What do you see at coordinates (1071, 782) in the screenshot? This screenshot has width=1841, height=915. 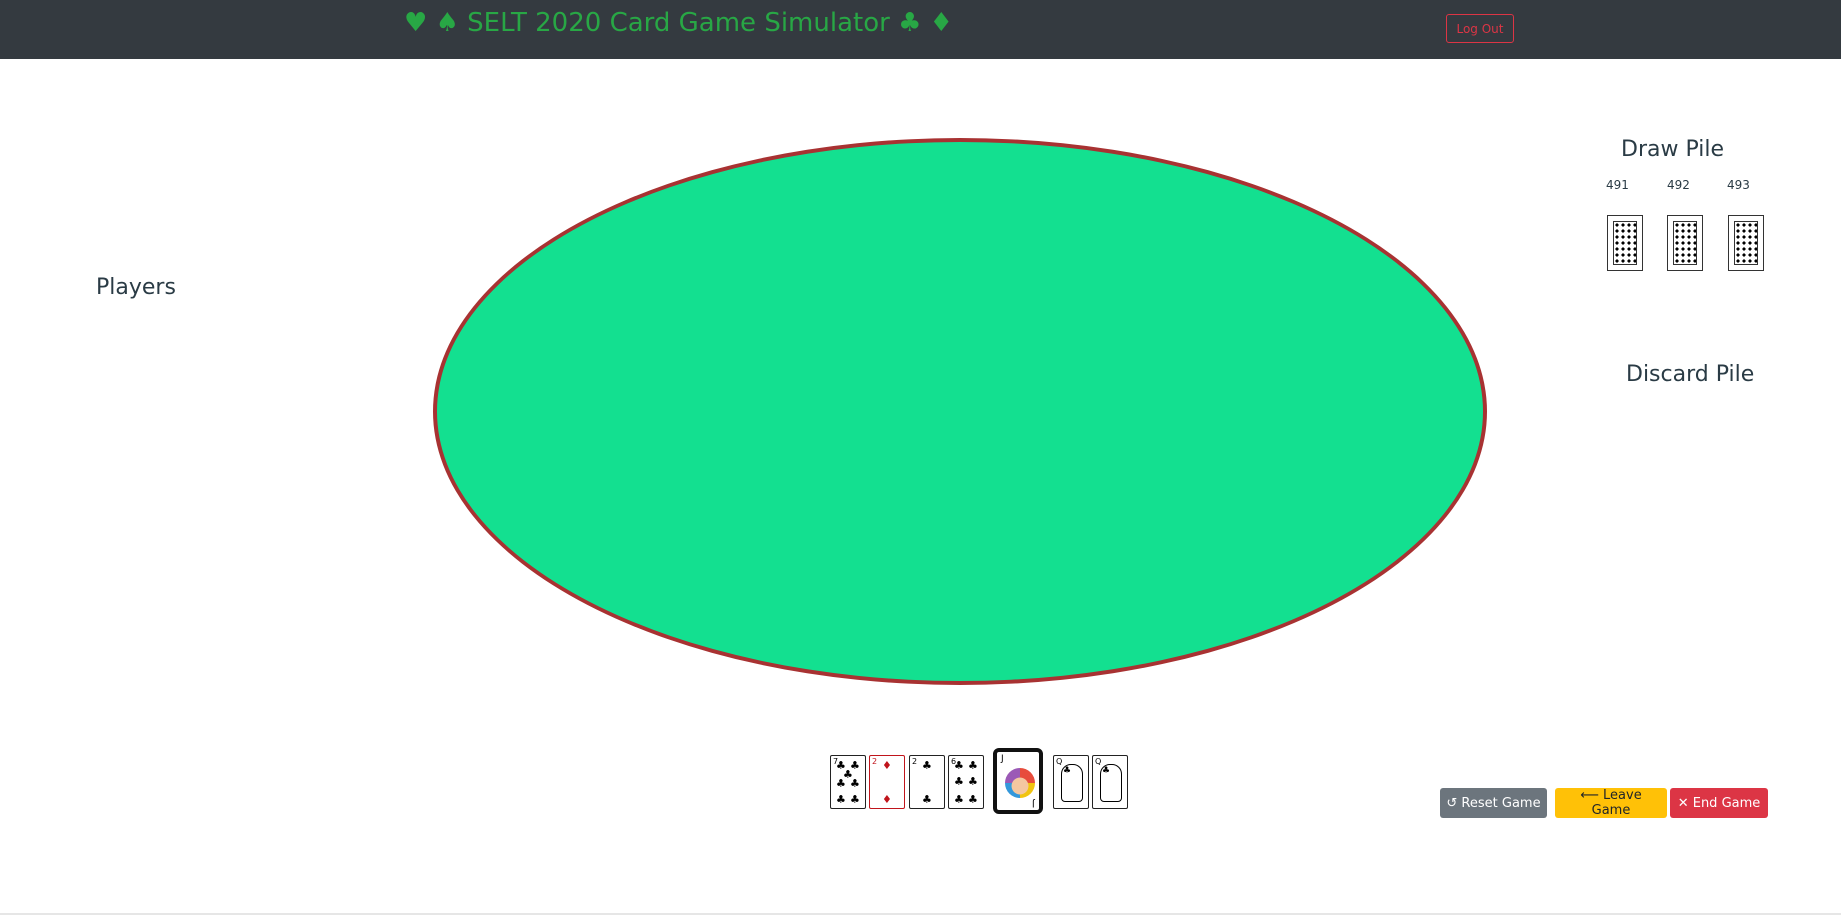 I see `hand-card-q-clubs-1: Q ♣` at bounding box center [1071, 782].